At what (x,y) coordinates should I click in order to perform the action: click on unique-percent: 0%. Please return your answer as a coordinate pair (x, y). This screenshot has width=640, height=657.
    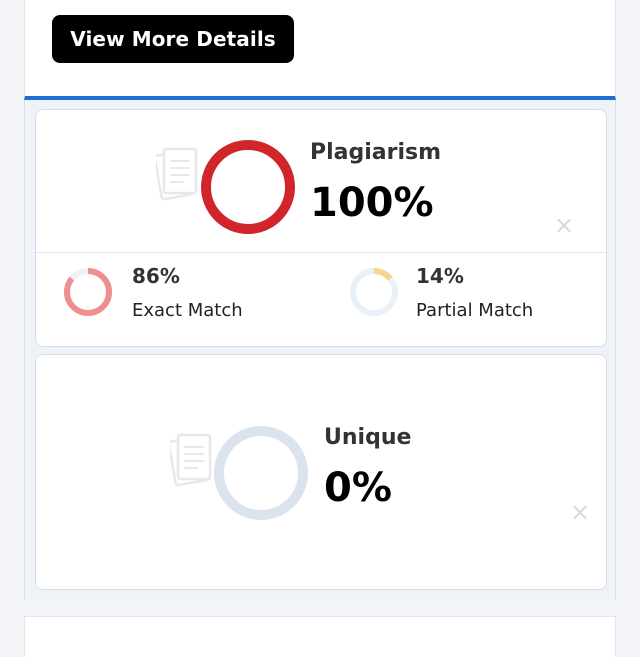
    Looking at the image, I should click on (358, 488).